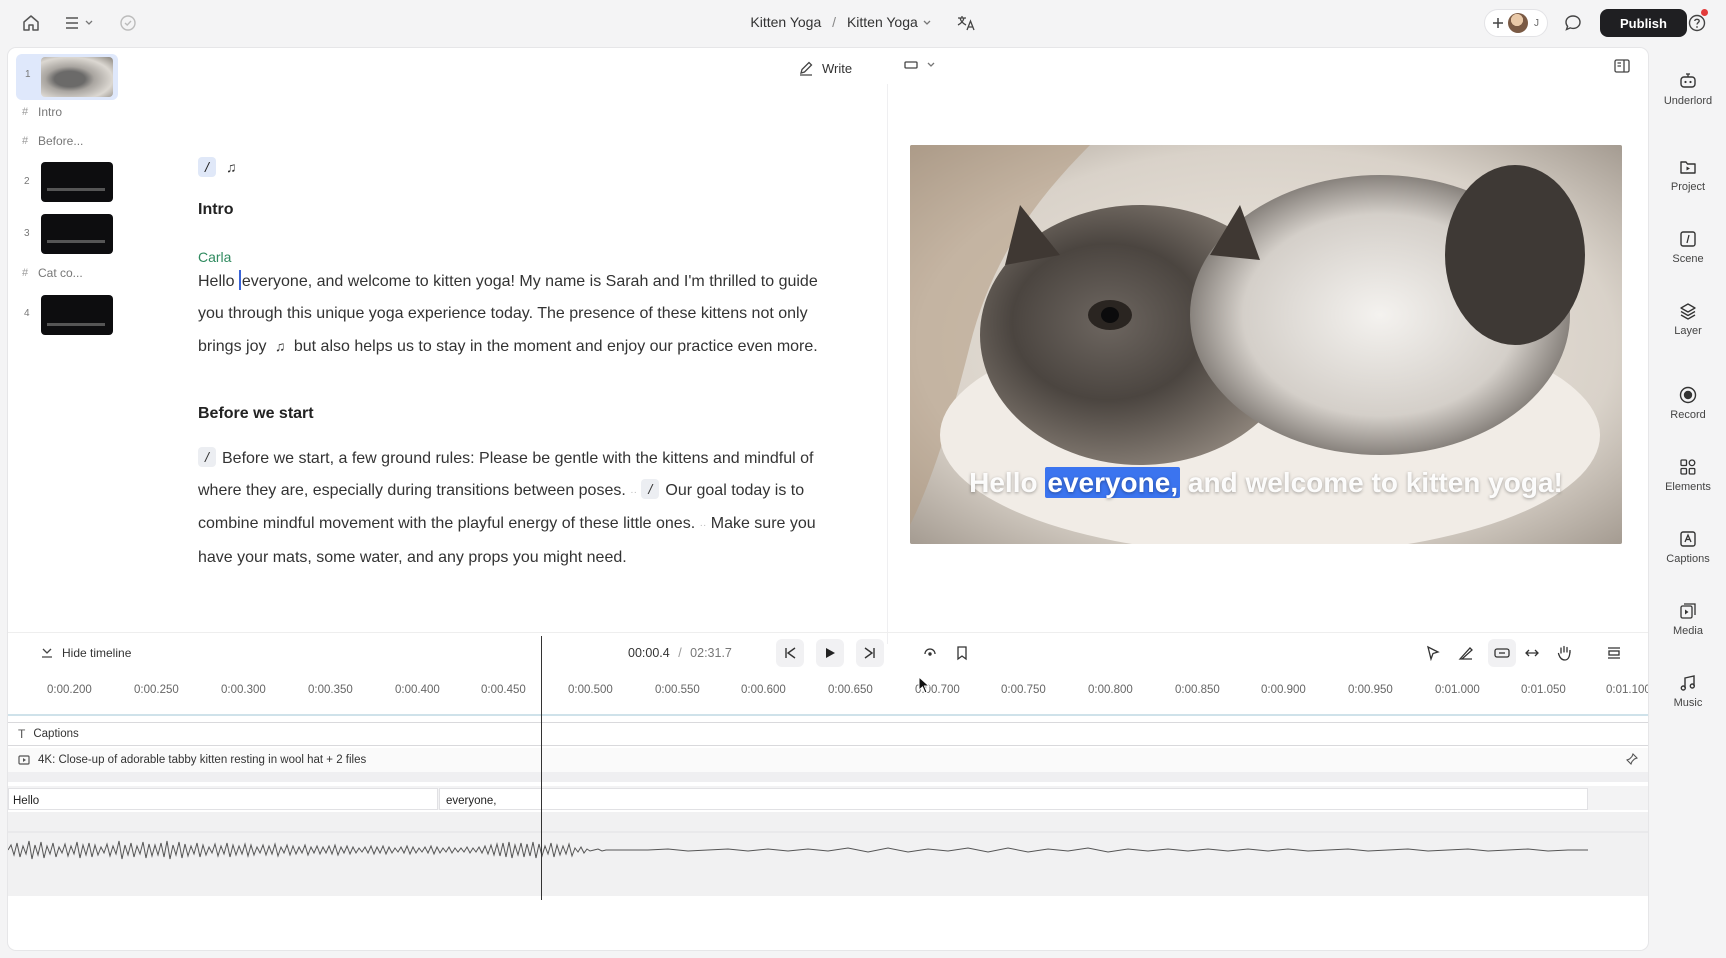 This screenshot has width=1726, height=958. What do you see at coordinates (785, 22) in the screenshot?
I see `breadcrumb-project: Kitten Yoga` at bounding box center [785, 22].